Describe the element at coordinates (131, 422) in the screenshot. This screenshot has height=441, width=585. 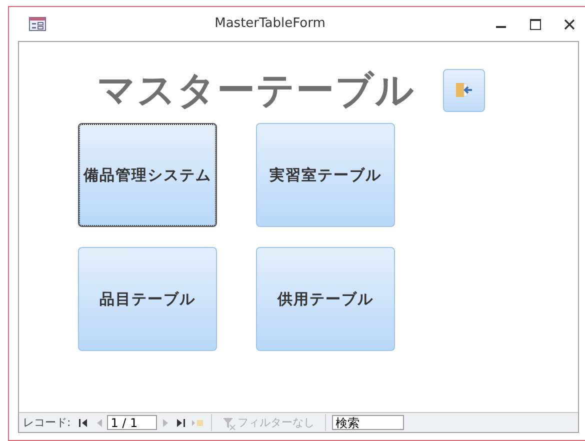
I see `record-field: 1 / 1` at that location.